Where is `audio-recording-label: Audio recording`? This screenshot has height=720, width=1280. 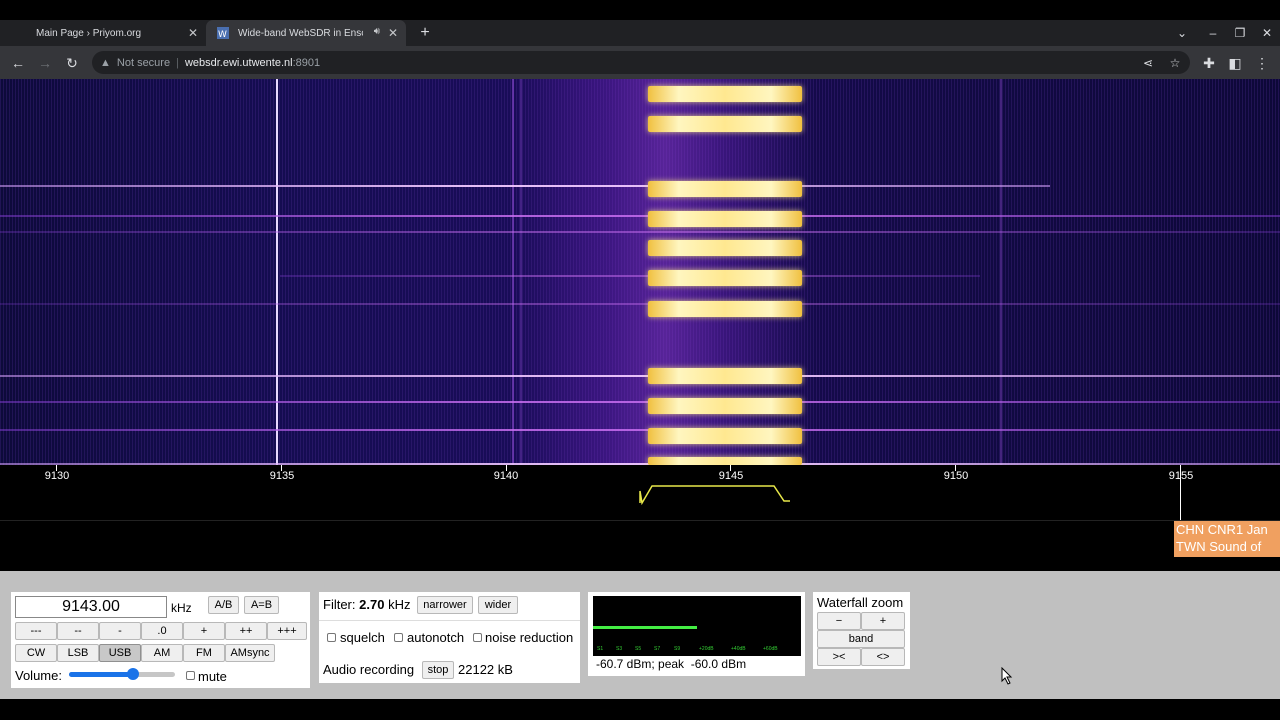
audio-recording-label: Audio recording is located at coordinates (369, 669).